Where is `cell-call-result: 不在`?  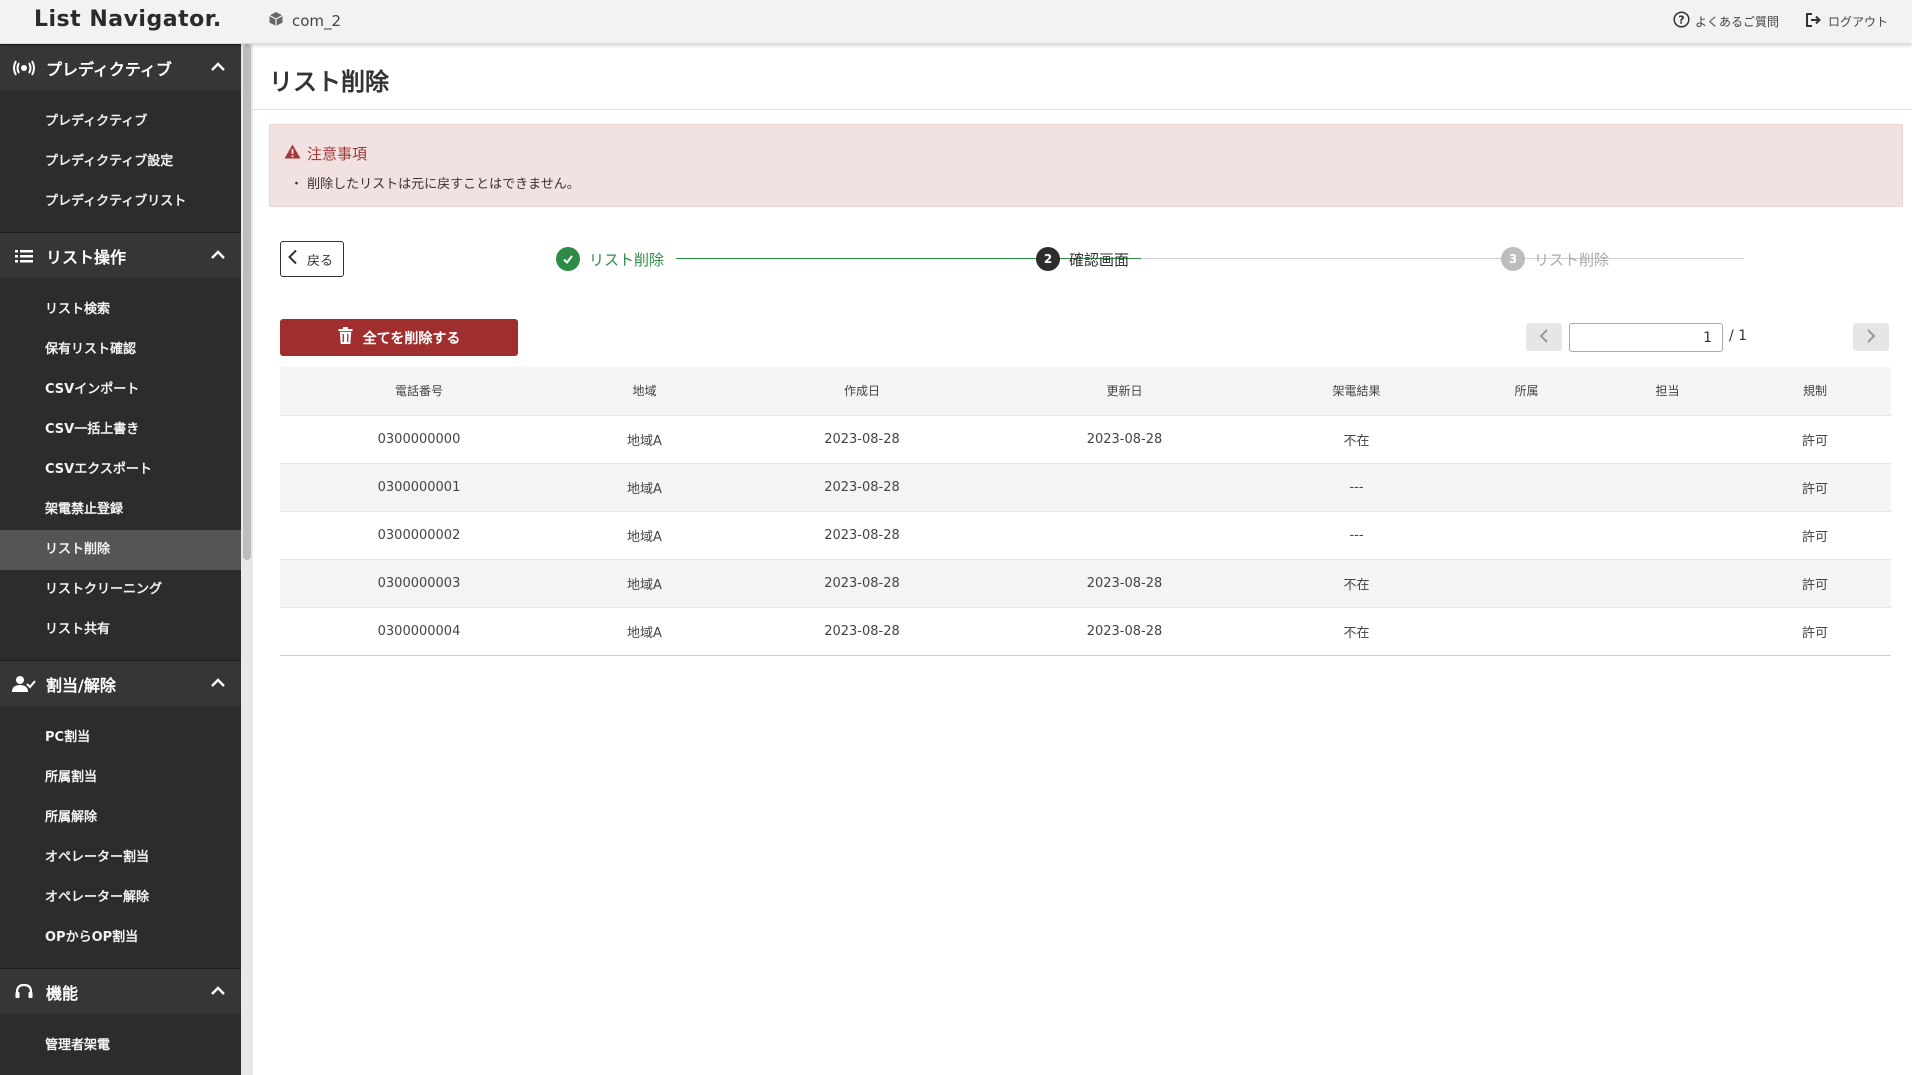 cell-call-result: 不在 is located at coordinates (1356, 438).